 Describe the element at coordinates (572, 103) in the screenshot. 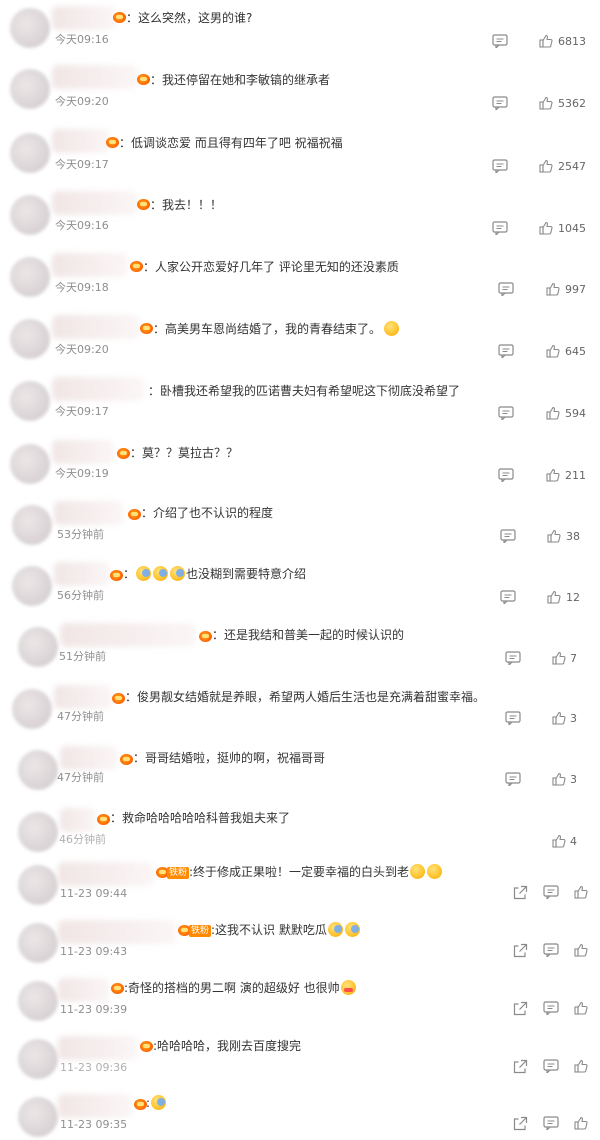

I see `like-count: 5362` at that location.